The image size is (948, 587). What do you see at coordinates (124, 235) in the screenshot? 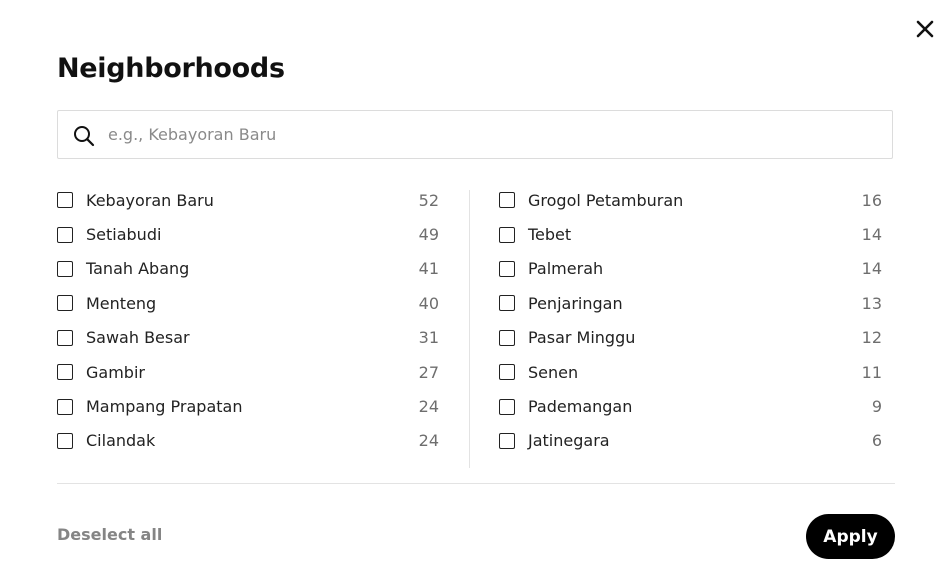
I see `neighborhood-label: Setiabudi` at bounding box center [124, 235].